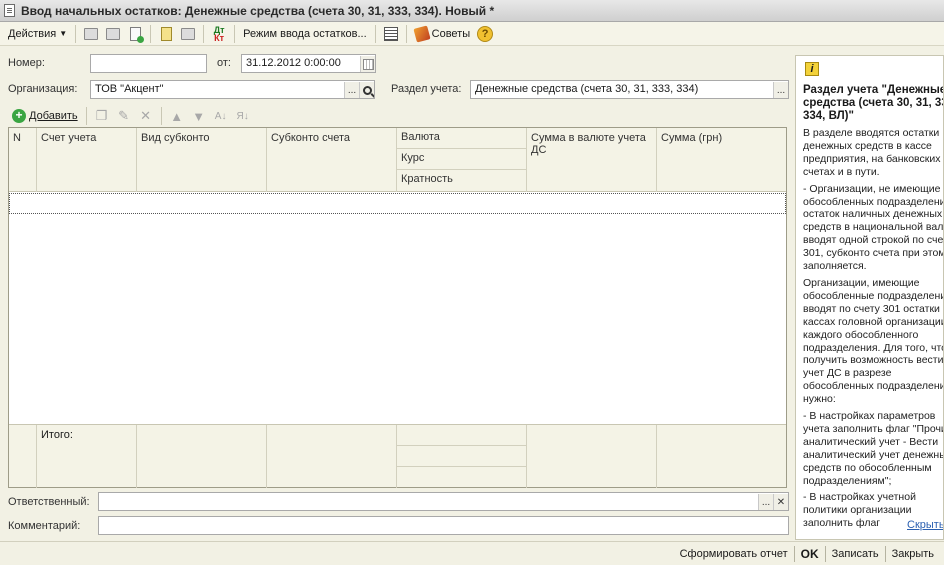 The image size is (944, 565). I want to click on footer-subcell, so click(461, 456).